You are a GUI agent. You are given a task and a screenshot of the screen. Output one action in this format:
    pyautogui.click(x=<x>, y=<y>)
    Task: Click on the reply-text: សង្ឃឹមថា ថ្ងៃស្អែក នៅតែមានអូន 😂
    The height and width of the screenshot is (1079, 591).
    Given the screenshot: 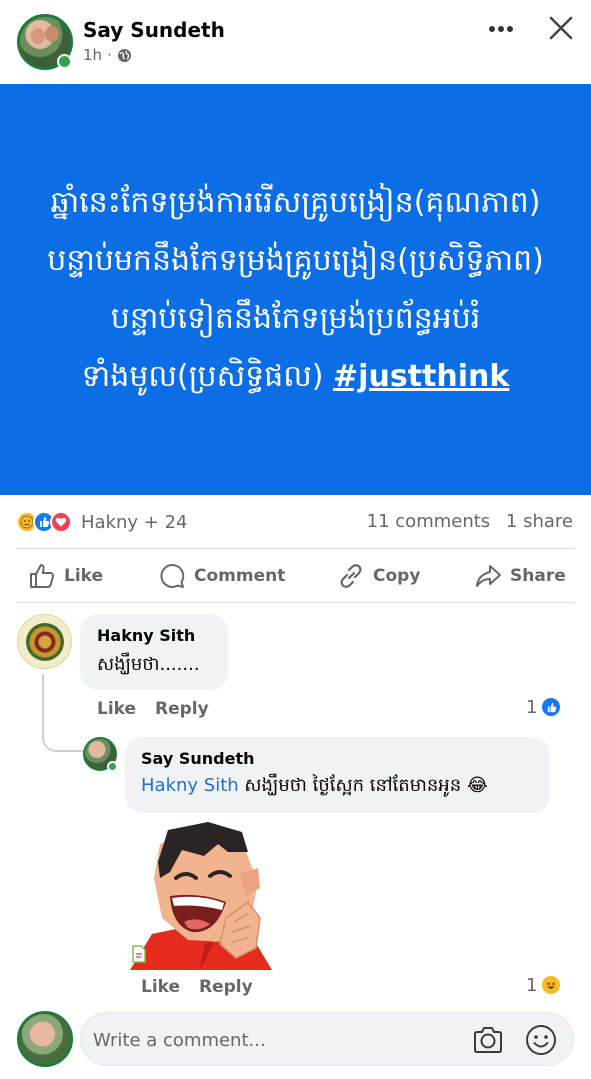 What is the action you would take?
    pyautogui.click(x=363, y=785)
    